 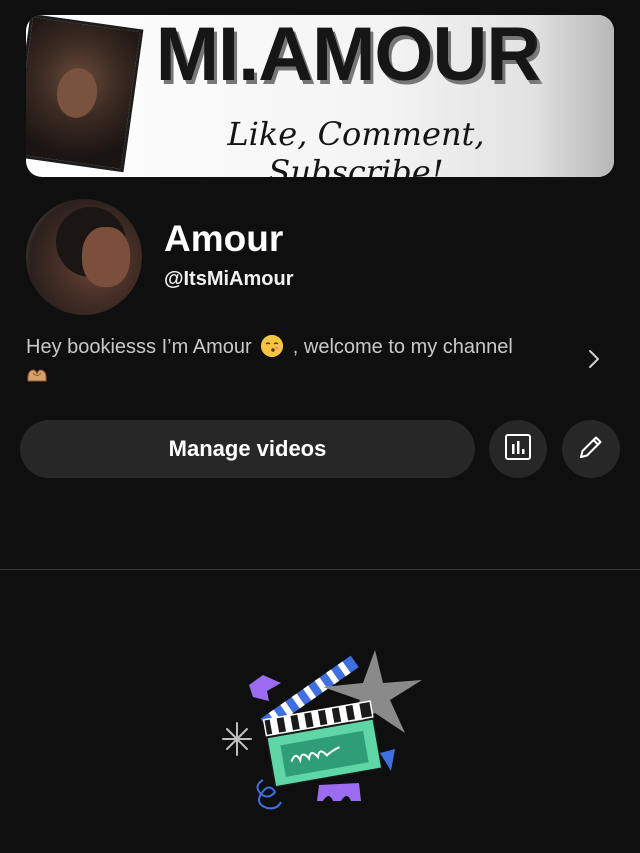 What do you see at coordinates (320, 569) in the screenshot?
I see `section-divider` at bounding box center [320, 569].